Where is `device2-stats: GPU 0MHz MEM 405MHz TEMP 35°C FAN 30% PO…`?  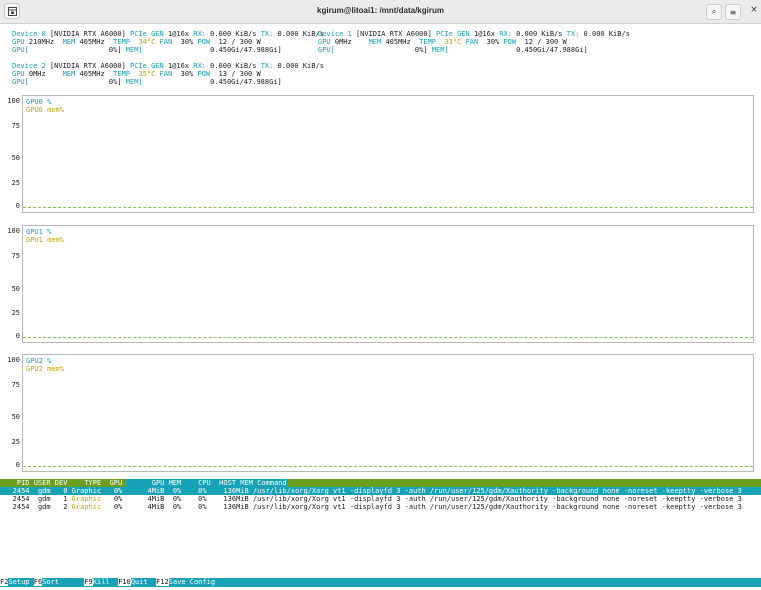
device2-stats: GPU 0MHz MEM 405MHz TEMP 35°C FAN 30% PO… is located at coordinates (136, 74).